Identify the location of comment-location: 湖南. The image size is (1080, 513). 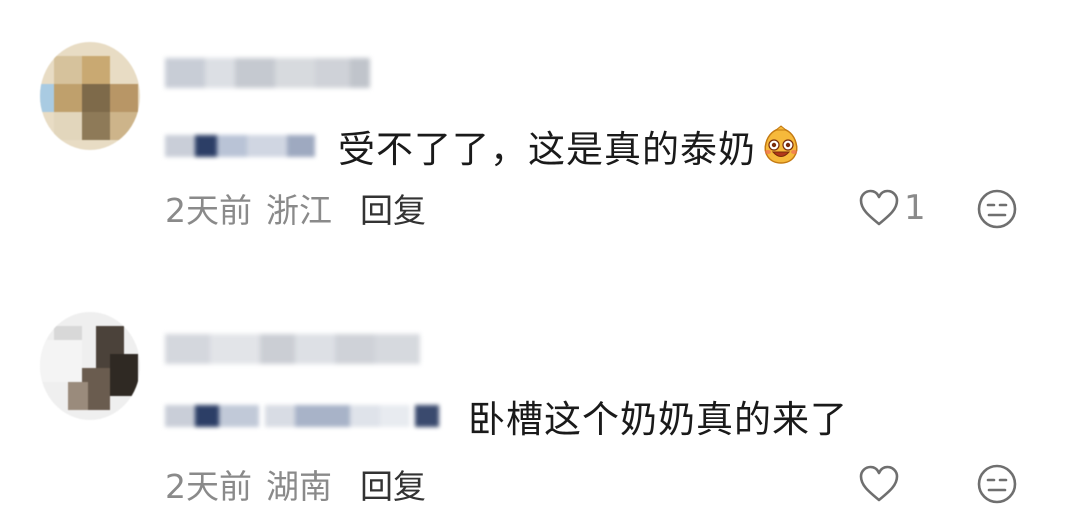
(299, 486).